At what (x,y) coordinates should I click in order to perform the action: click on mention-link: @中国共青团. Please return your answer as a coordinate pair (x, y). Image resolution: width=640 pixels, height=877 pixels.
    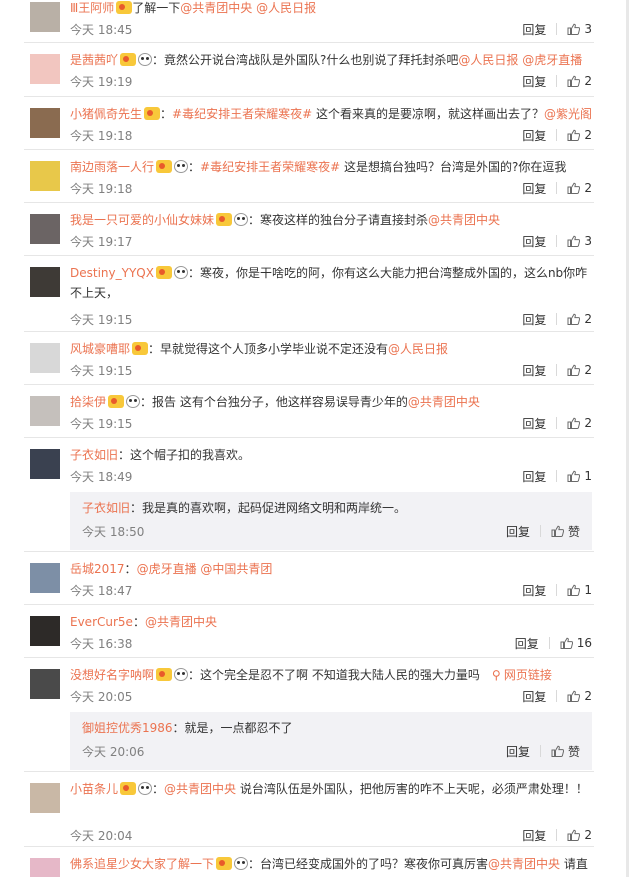
    Looking at the image, I should click on (236, 569).